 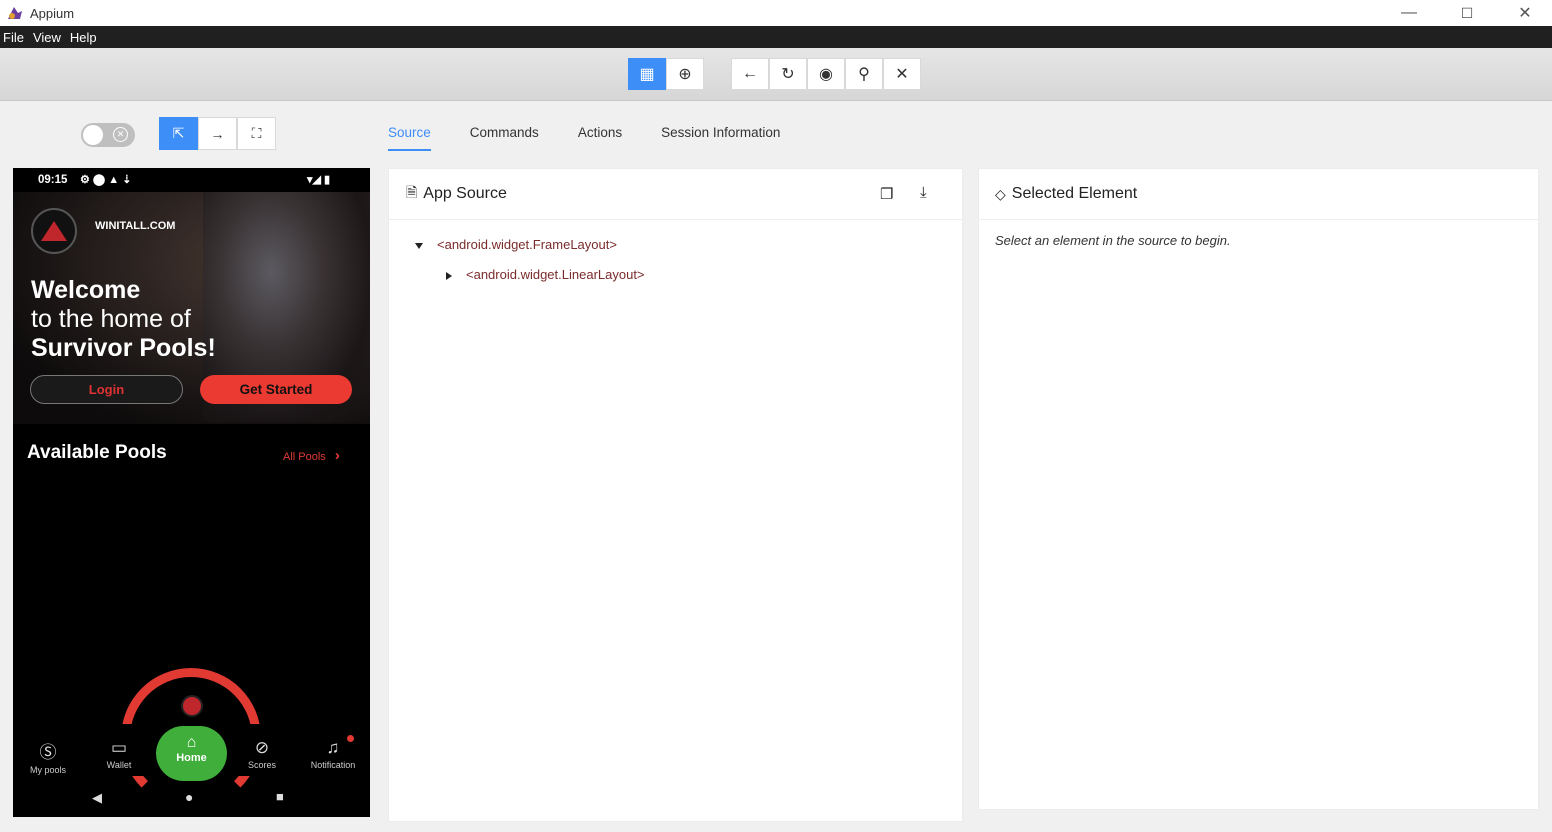 I want to click on tap-coordinates-mode-button: ⛶, so click(x=256, y=133).